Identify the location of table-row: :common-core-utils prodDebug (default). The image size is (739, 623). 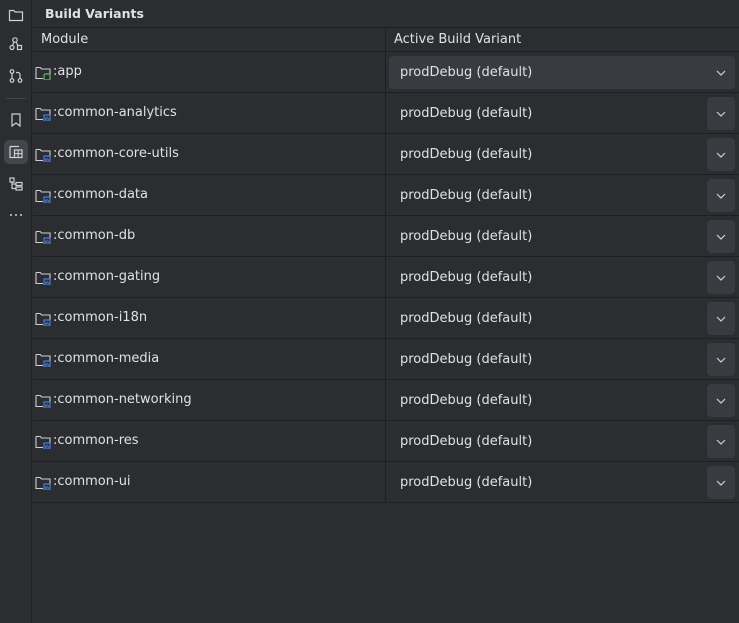
(386, 154).